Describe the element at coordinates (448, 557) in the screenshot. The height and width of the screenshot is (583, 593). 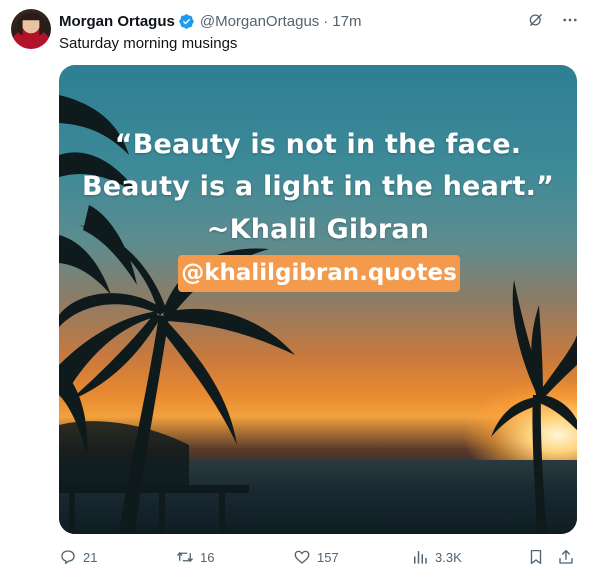
I see `views-count: 3.3K` at that location.